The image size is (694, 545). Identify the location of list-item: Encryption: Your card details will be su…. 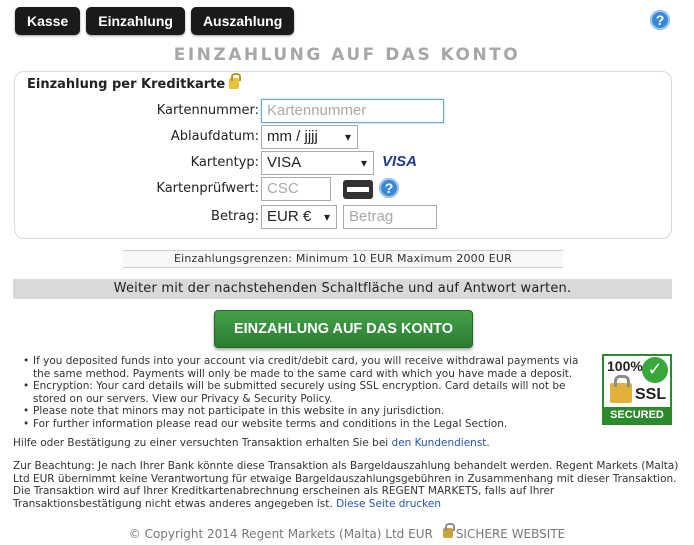
(306, 392).